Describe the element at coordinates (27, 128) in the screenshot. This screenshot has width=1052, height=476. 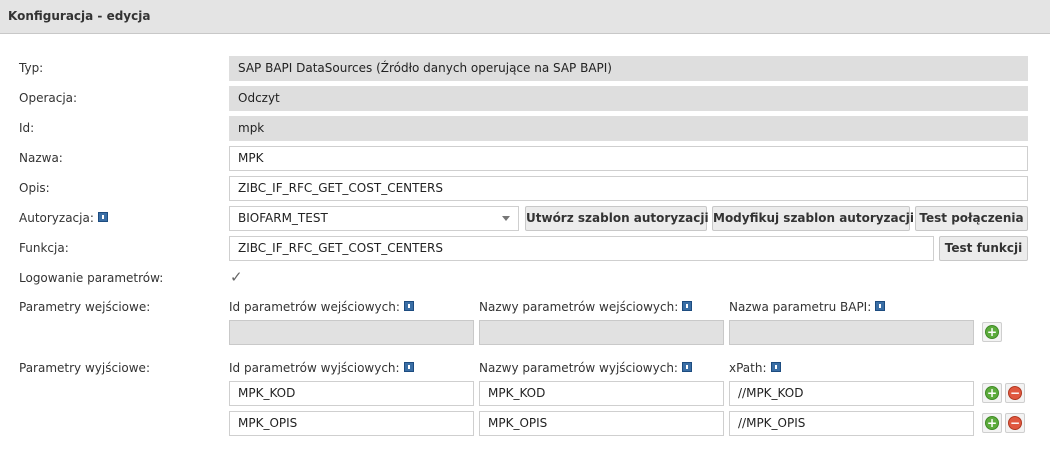
I see `id-label: Id:` at that location.